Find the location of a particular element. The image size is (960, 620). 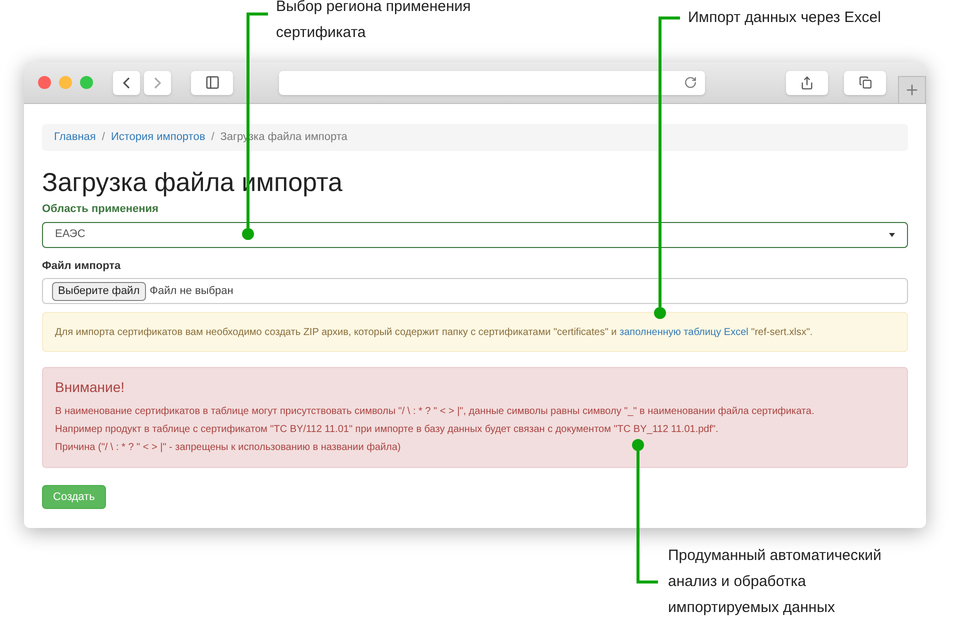

caret-icon is located at coordinates (892, 234).